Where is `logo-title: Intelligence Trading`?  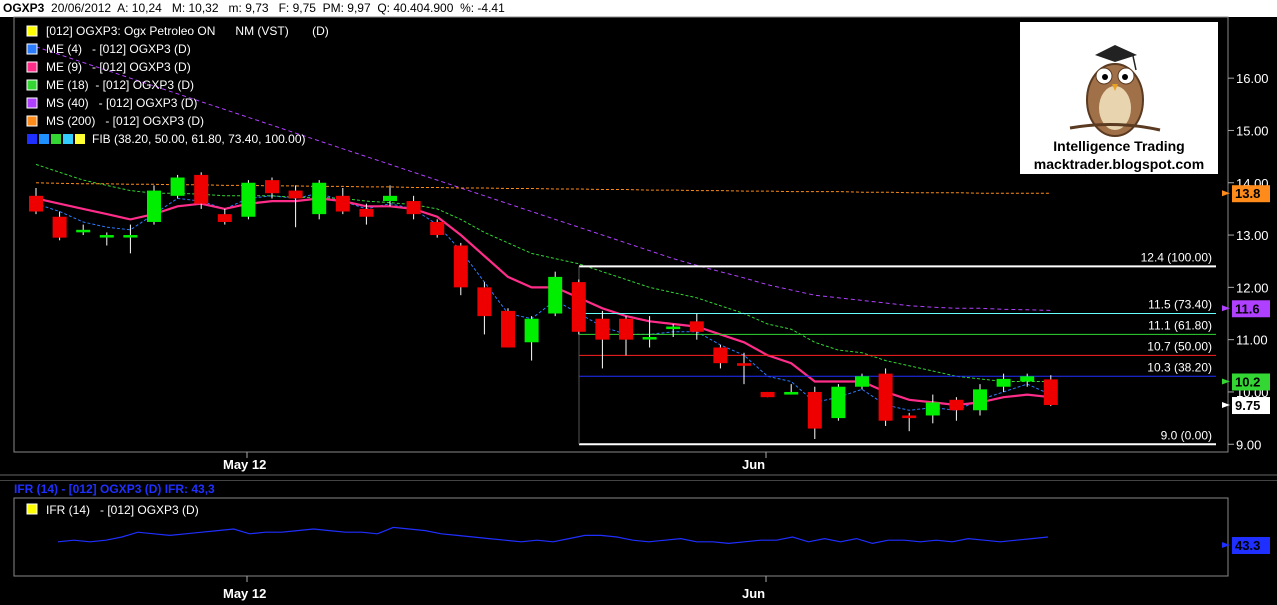
logo-title: Intelligence Trading is located at coordinates (1118, 146).